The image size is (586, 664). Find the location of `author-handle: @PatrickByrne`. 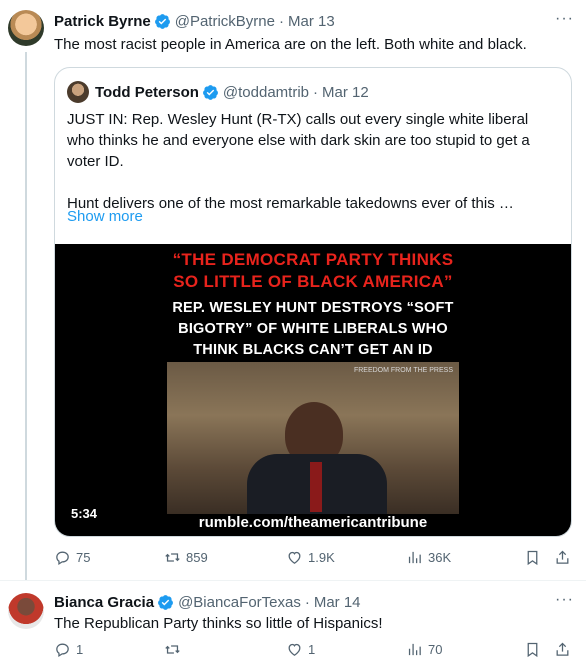

author-handle: @PatrickByrne is located at coordinates (225, 21).